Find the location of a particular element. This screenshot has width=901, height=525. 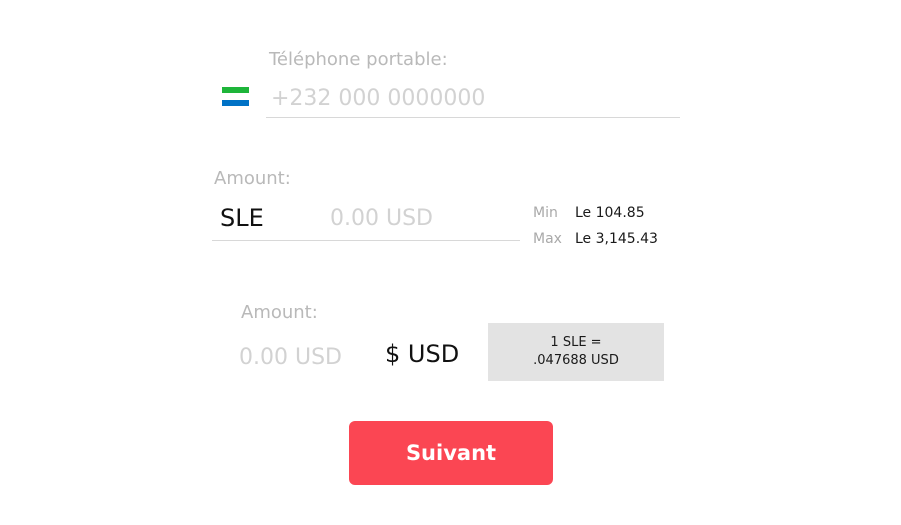

receive-currency-label: $ USD is located at coordinates (422, 354).